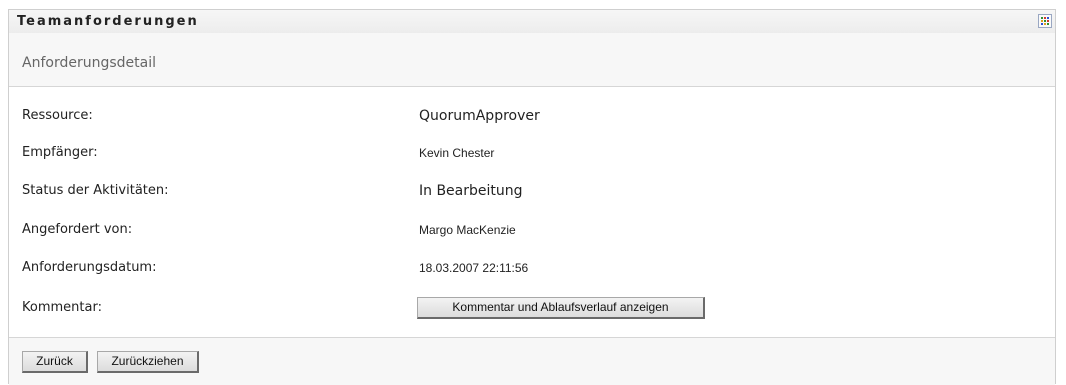 Image resolution: width=1066 pixels, height=385 pixels. Describe the element at coordinates (62, 307) in the screenshot. I see `comment-label: Kommentar:` at that location.